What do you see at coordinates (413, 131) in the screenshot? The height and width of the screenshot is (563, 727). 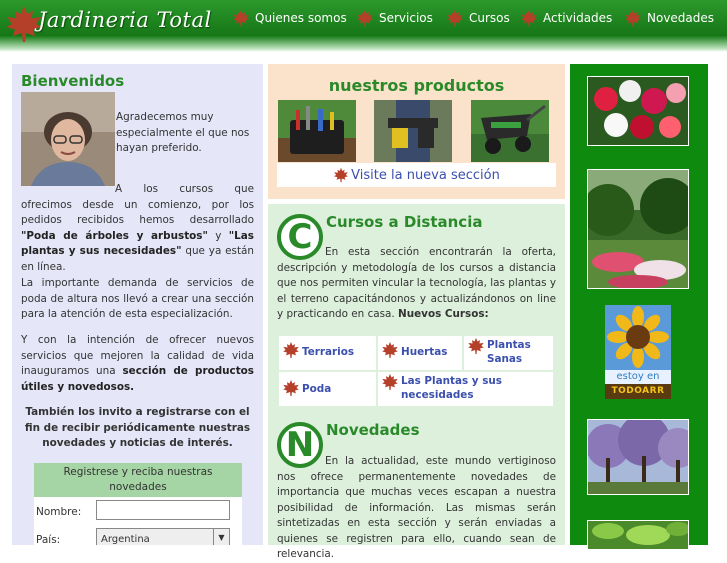 I see `product-image-tool-belt` at bounding box center [413, 131].